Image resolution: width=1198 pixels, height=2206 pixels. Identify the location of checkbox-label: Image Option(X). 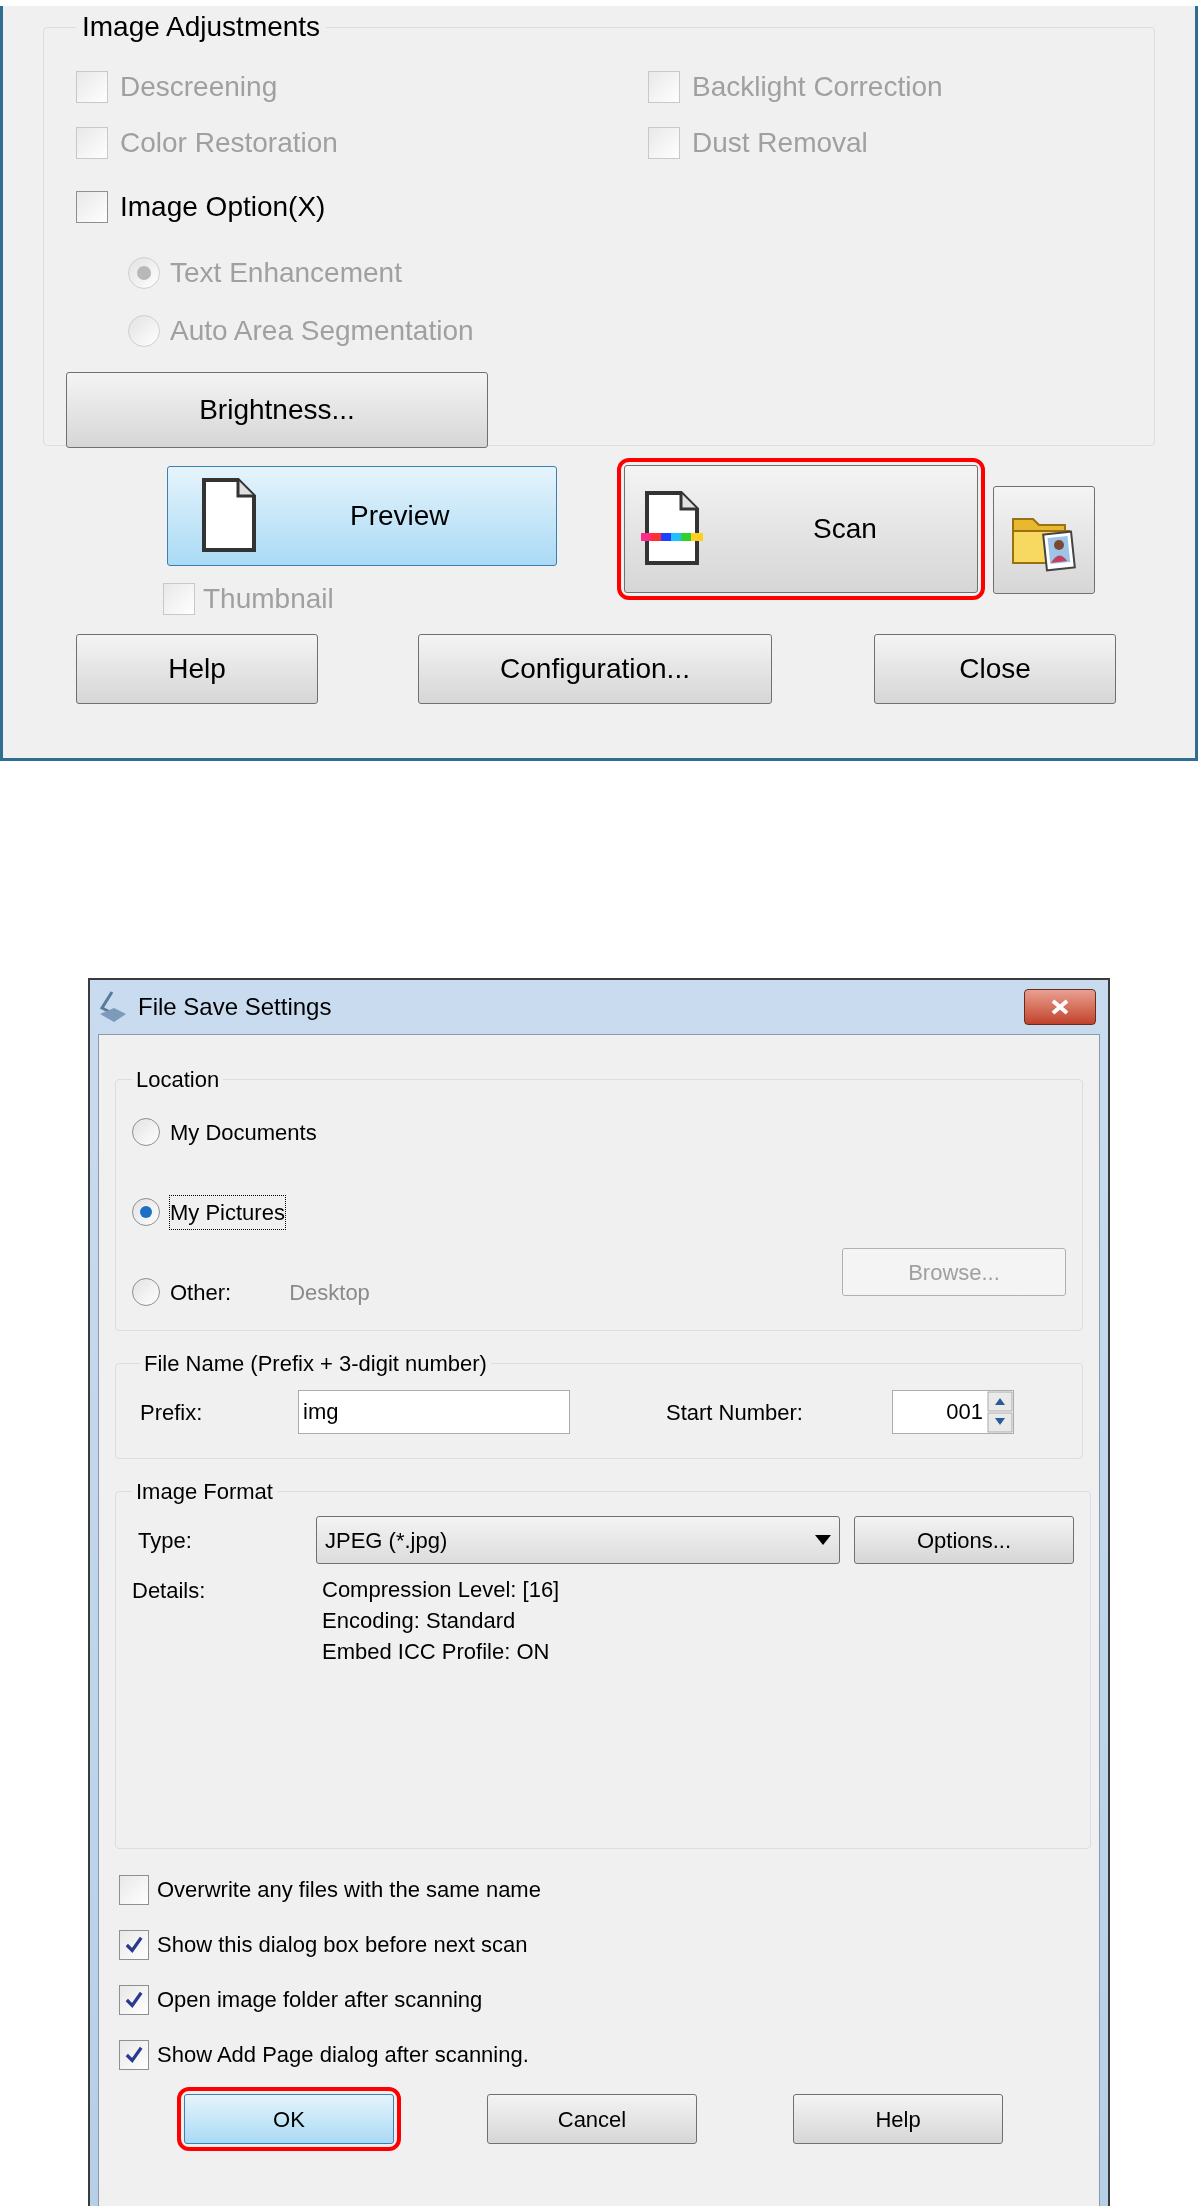
(223, 207).